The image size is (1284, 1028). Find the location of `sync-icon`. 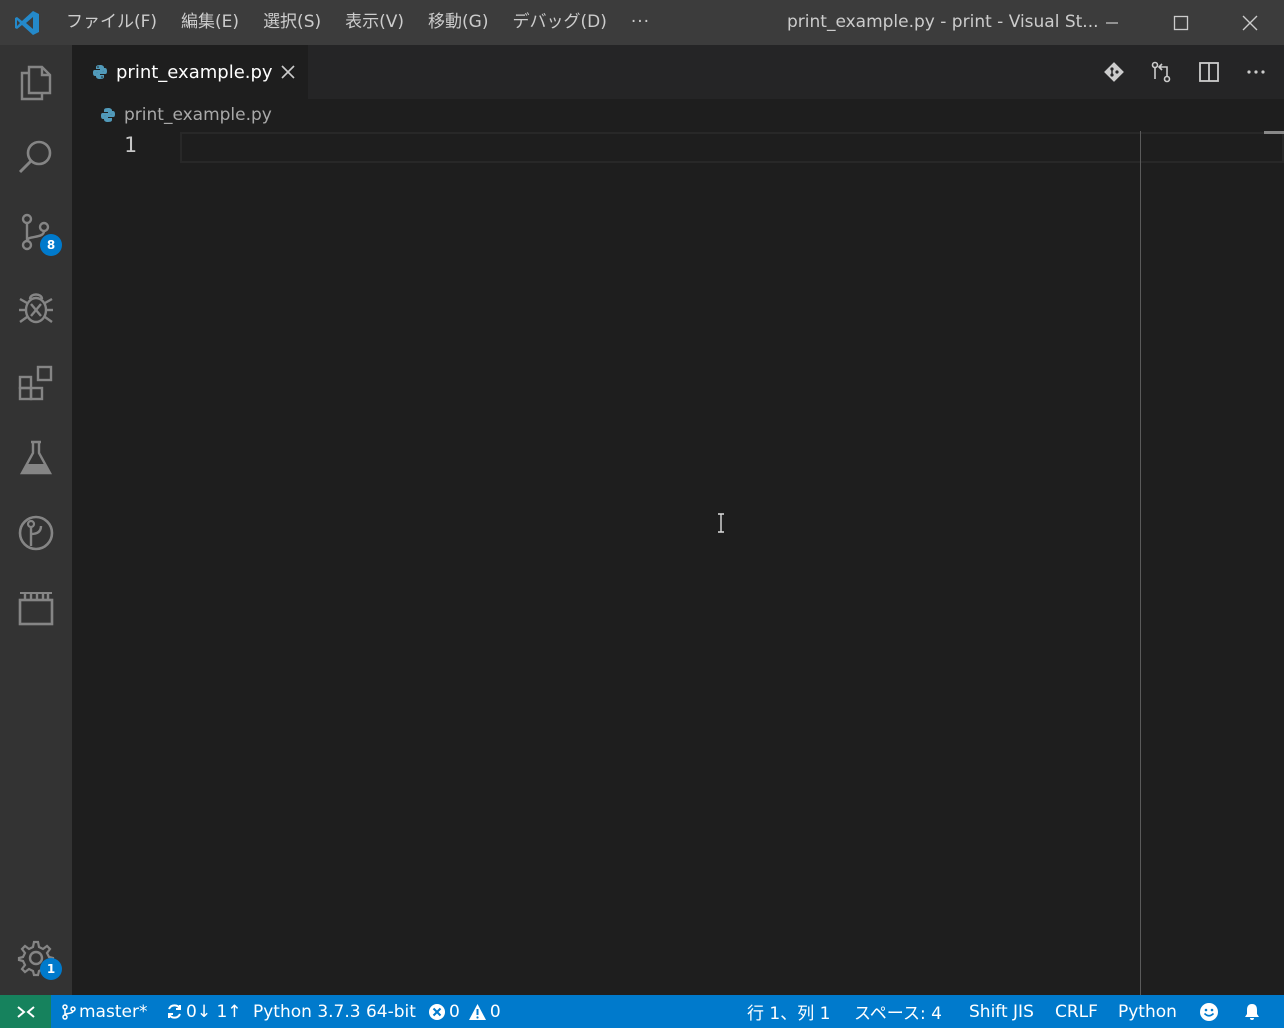

sync-icon is located at coordinates (174, 1011).